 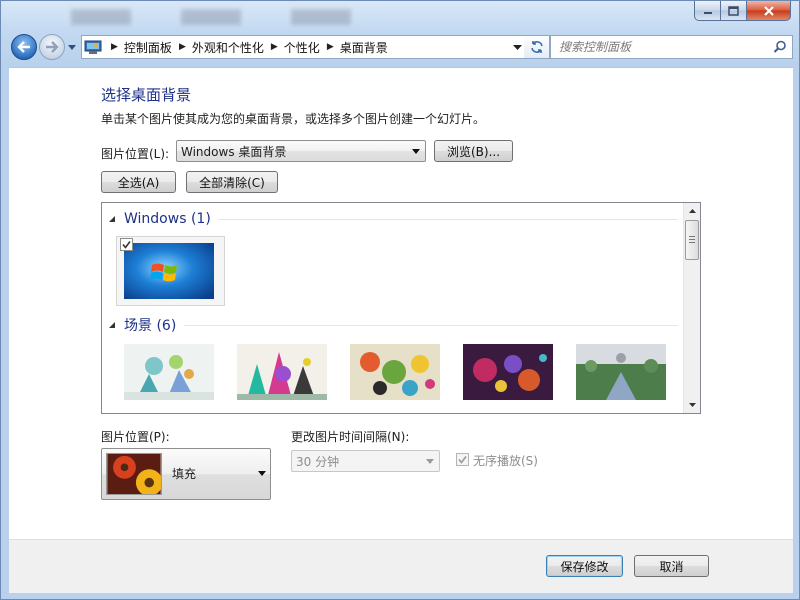 I want to click on scroll-down-icon, so click(x=692, y=405).